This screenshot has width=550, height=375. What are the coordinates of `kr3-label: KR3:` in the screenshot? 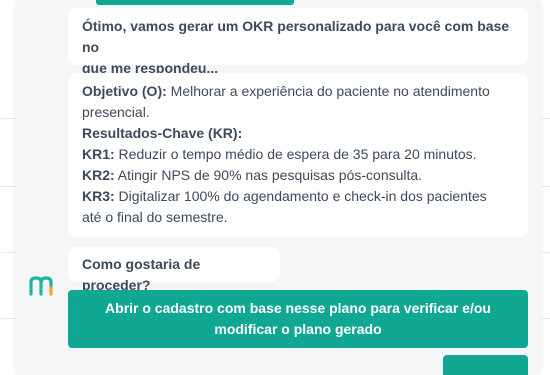 It's located at (98, 196).